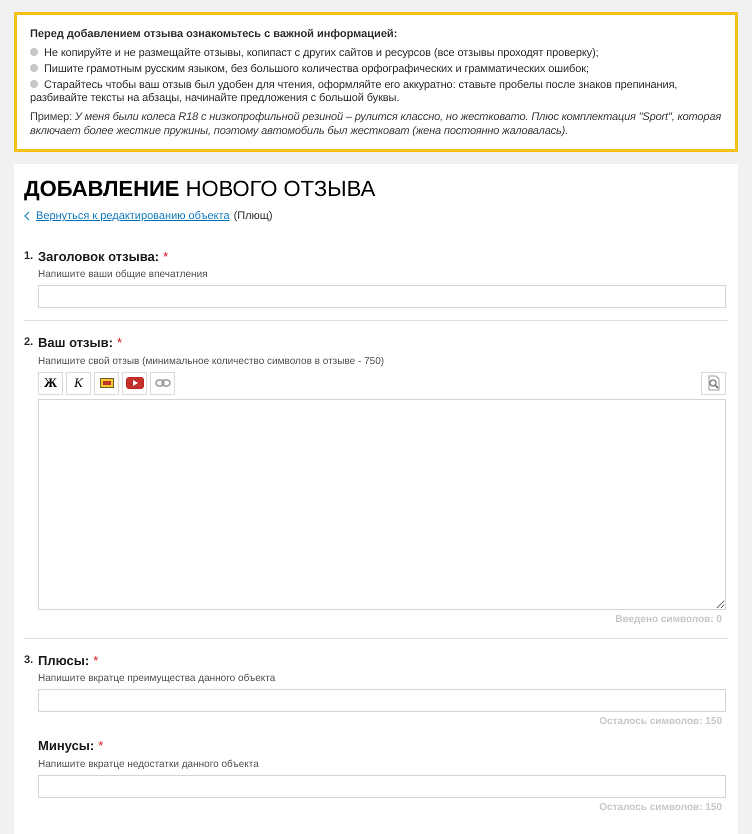 Image resolution: width=752 pixels, height=834 pixels. I want to click on field-hint: Напишите ваши общие впечатления, so click(123, 275).